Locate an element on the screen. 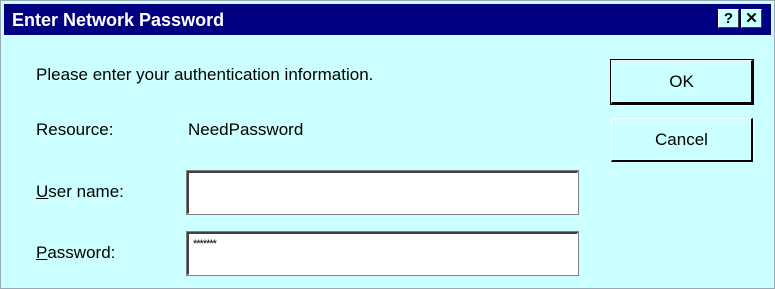 This screenshot has height=289, width=775. username-label-text: ser name: is located at coordinates (86, 191).